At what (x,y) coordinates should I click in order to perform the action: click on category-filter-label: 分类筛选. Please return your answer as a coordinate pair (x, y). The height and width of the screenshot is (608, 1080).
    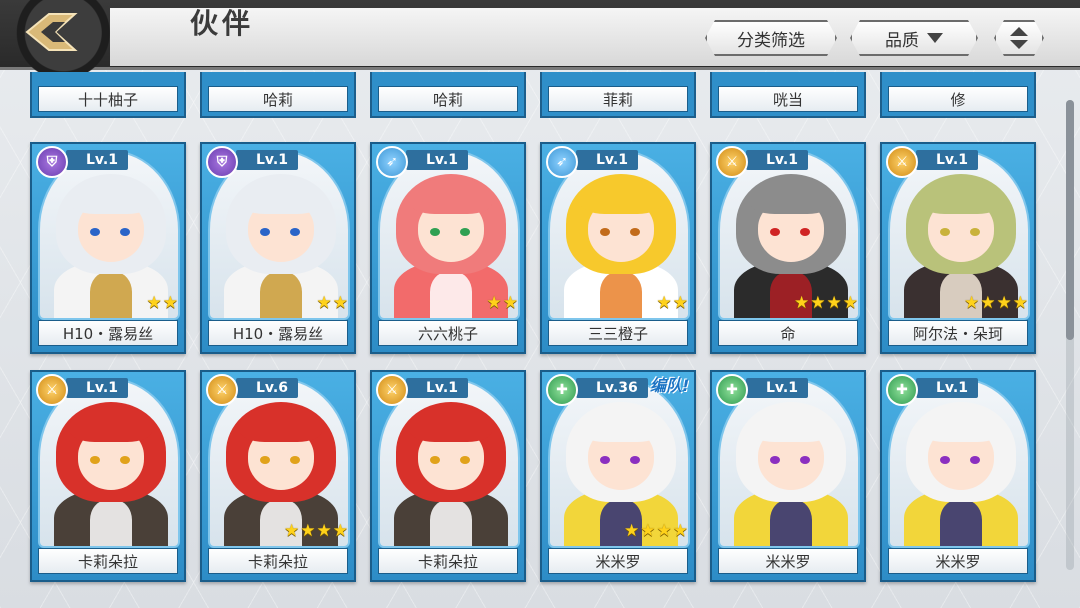
    Looking at the image, I should click on (771, 40).